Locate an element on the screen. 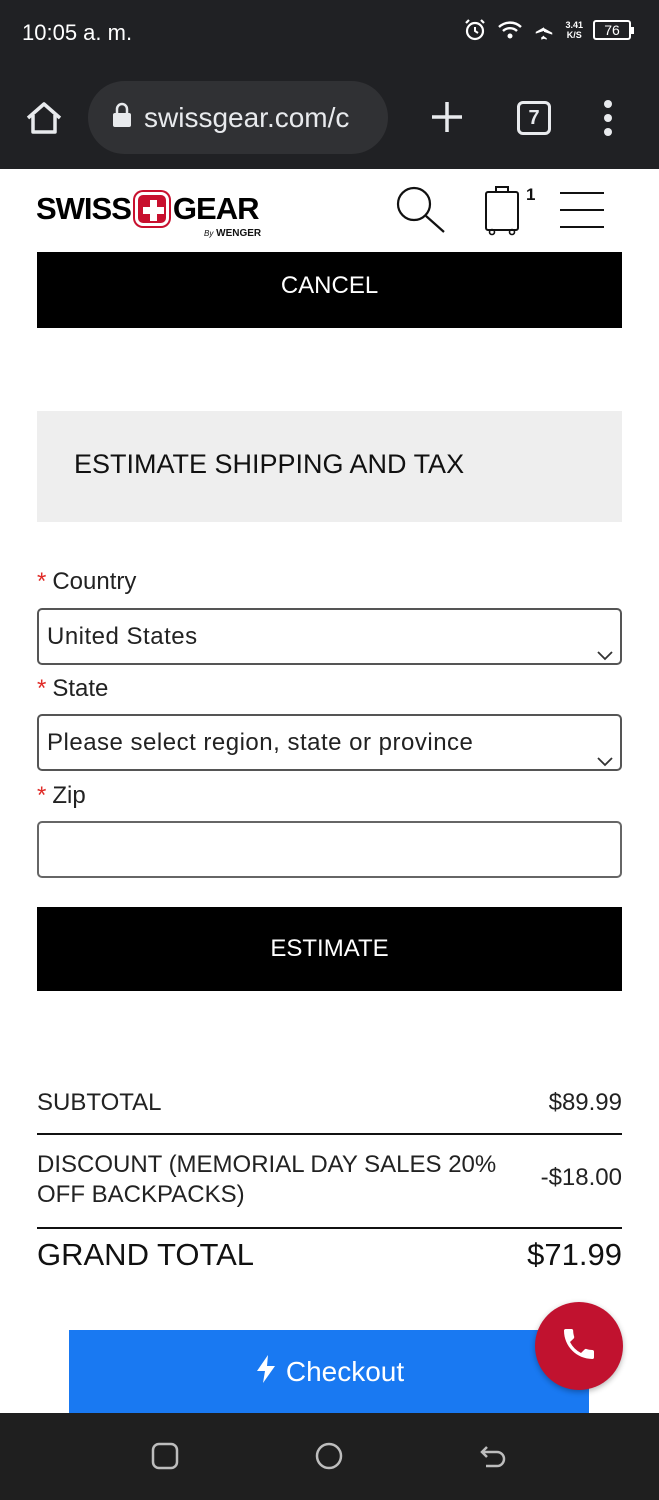 This screenshot has width=659, height=1500. cart-icon is located at coordinates (502, 212).